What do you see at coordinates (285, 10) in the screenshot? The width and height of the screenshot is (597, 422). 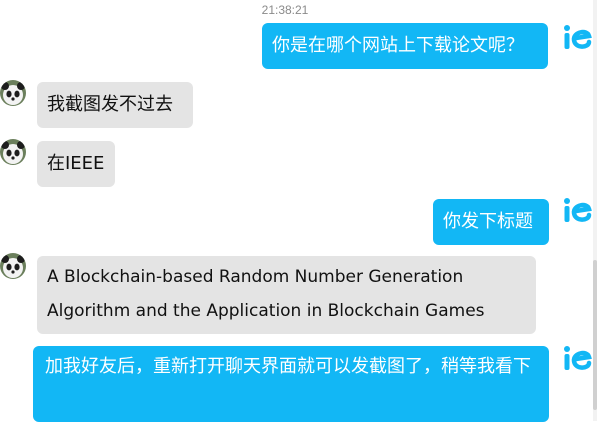 I see `message-timestamp: 21:38:21` at bounding box center [285, 10].